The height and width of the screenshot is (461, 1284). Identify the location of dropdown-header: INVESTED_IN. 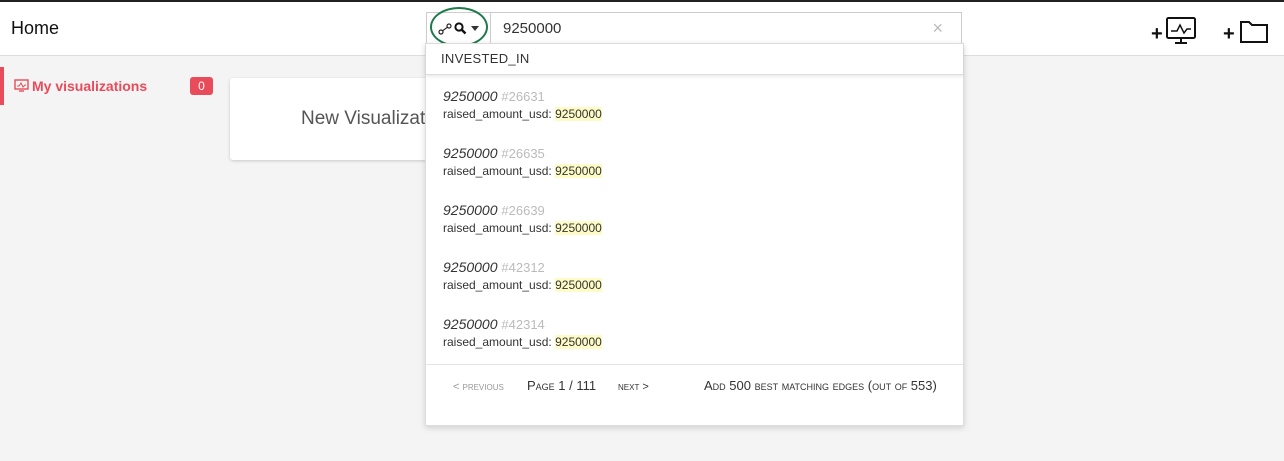
(694, 59).